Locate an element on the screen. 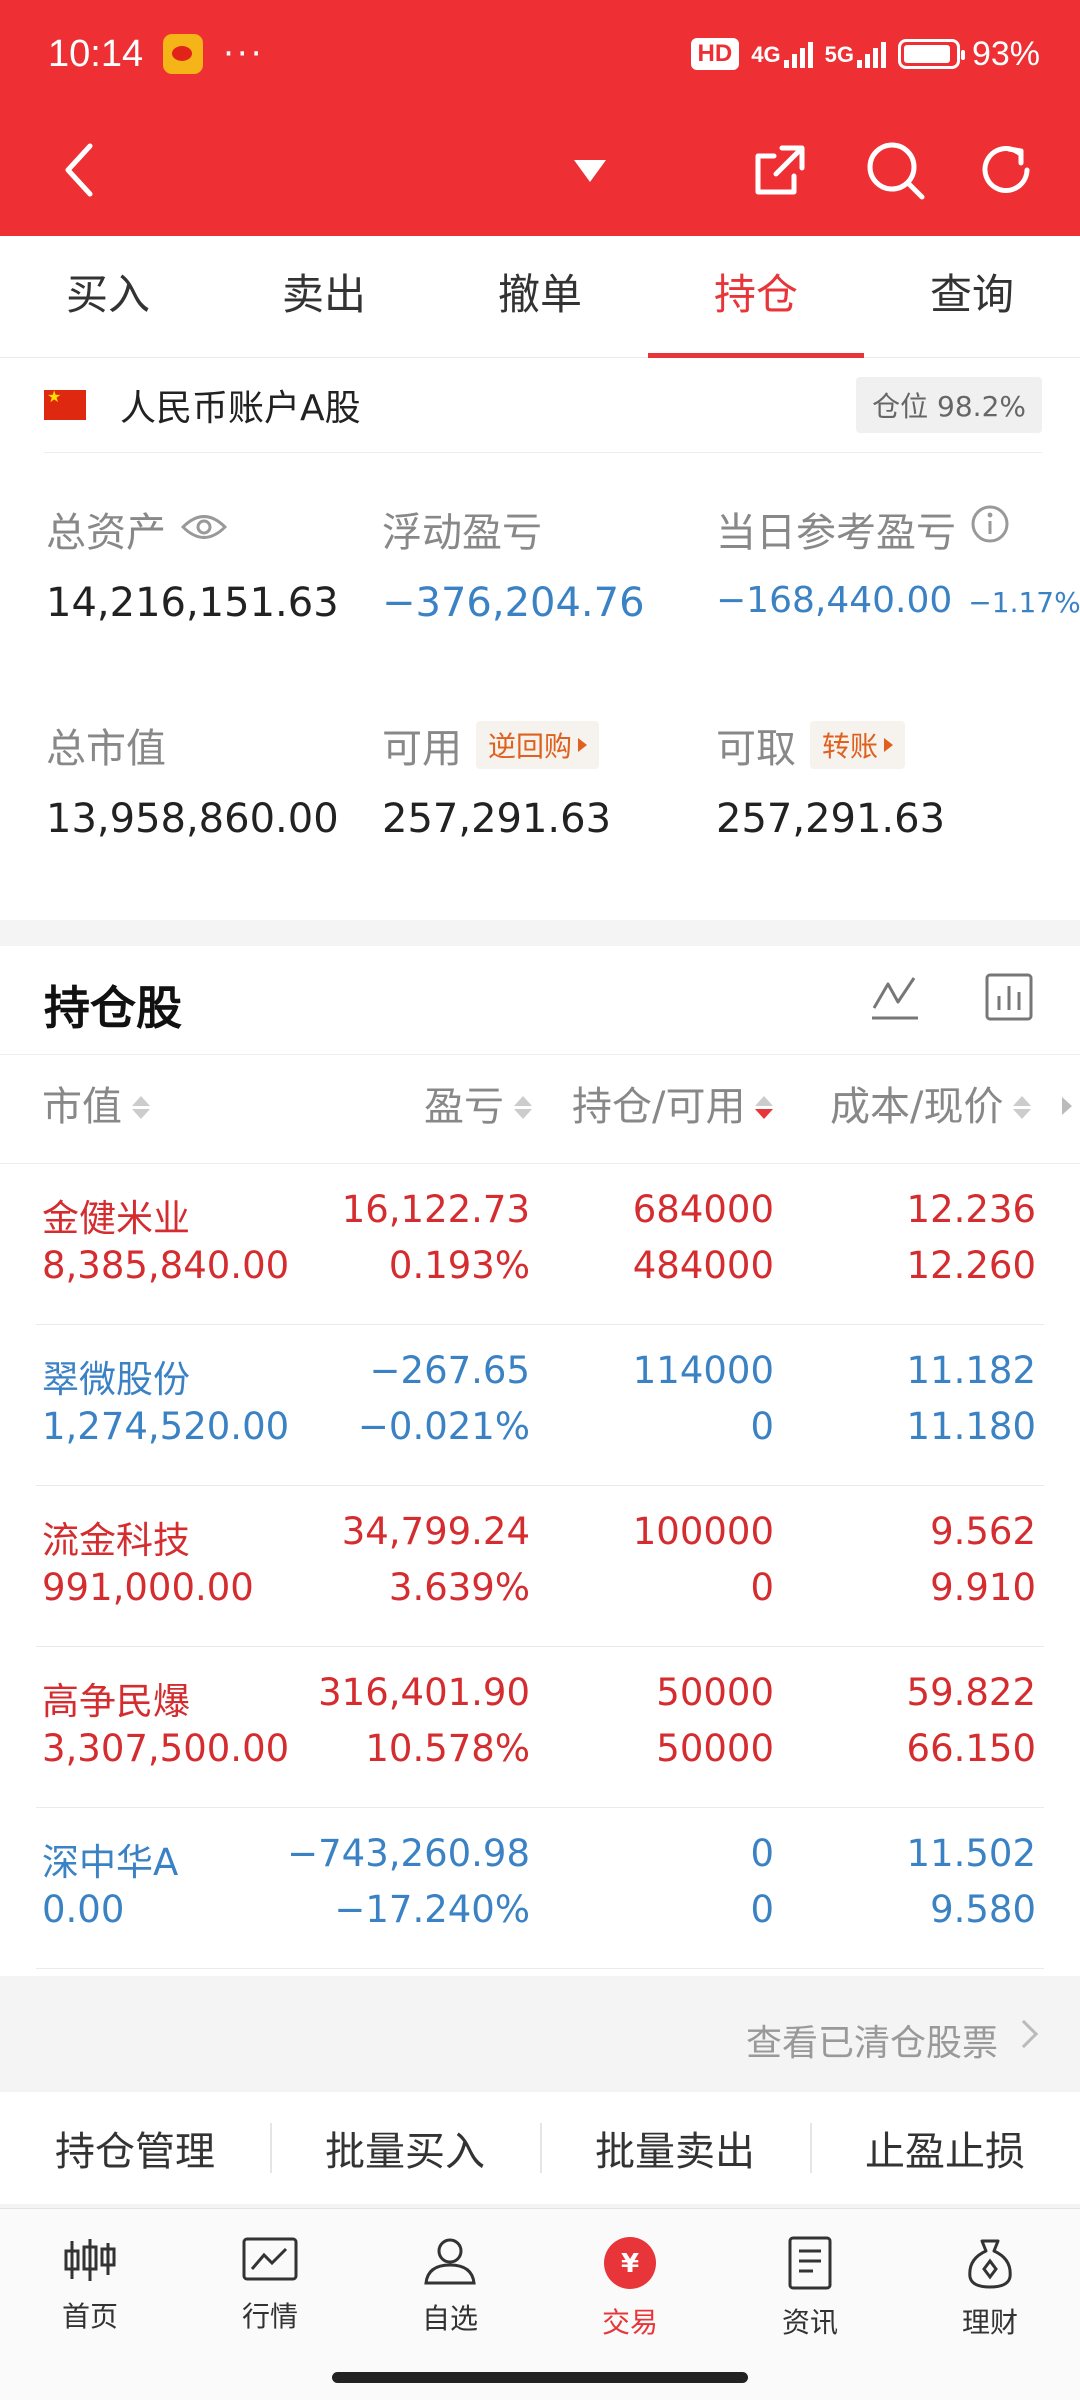 The image size is (1080, 2400). tab-holdings: 持仓 is located at coordinates (756, 297).